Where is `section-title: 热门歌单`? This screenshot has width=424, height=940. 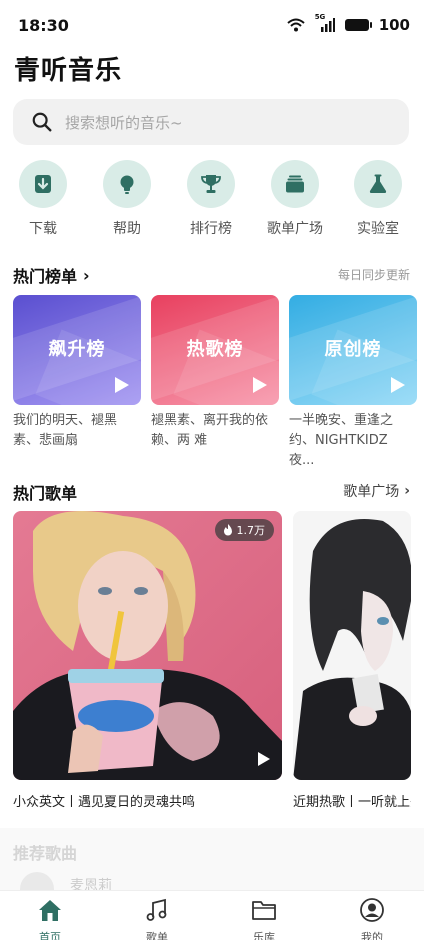 section-title: 热门歌单 is located at coordinates (45, 493).